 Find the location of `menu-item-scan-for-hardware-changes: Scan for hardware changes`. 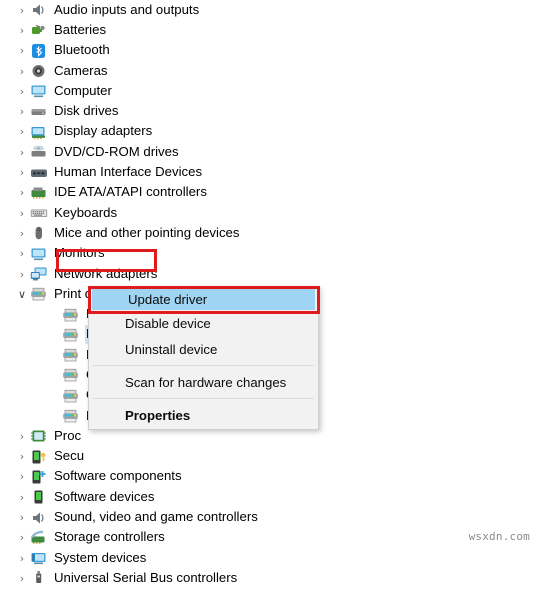

menu-item-scan-for-hardware-changes: Scan for hardware changes is located at coordinates (203, 382).